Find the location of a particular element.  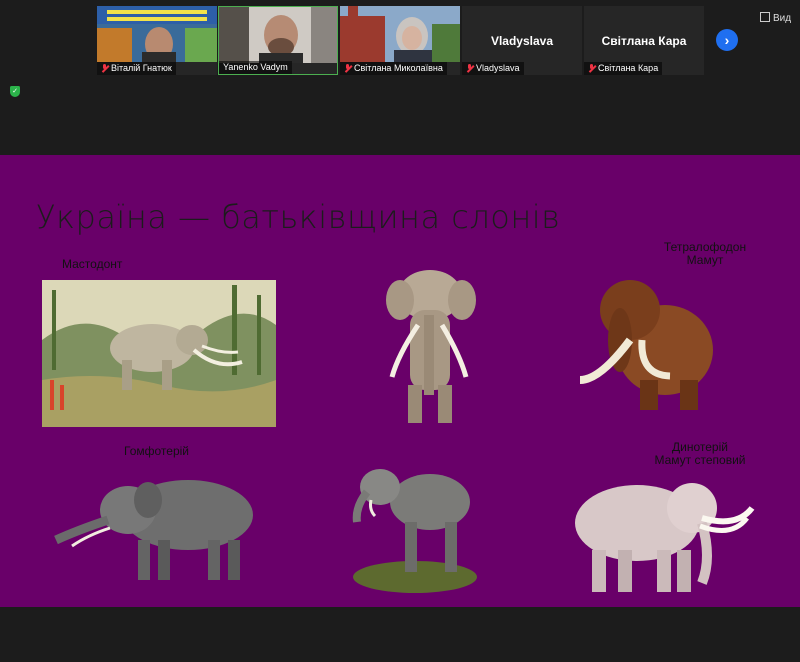

label-mastodon: Мастодонт is located at coordinates (92, 264).